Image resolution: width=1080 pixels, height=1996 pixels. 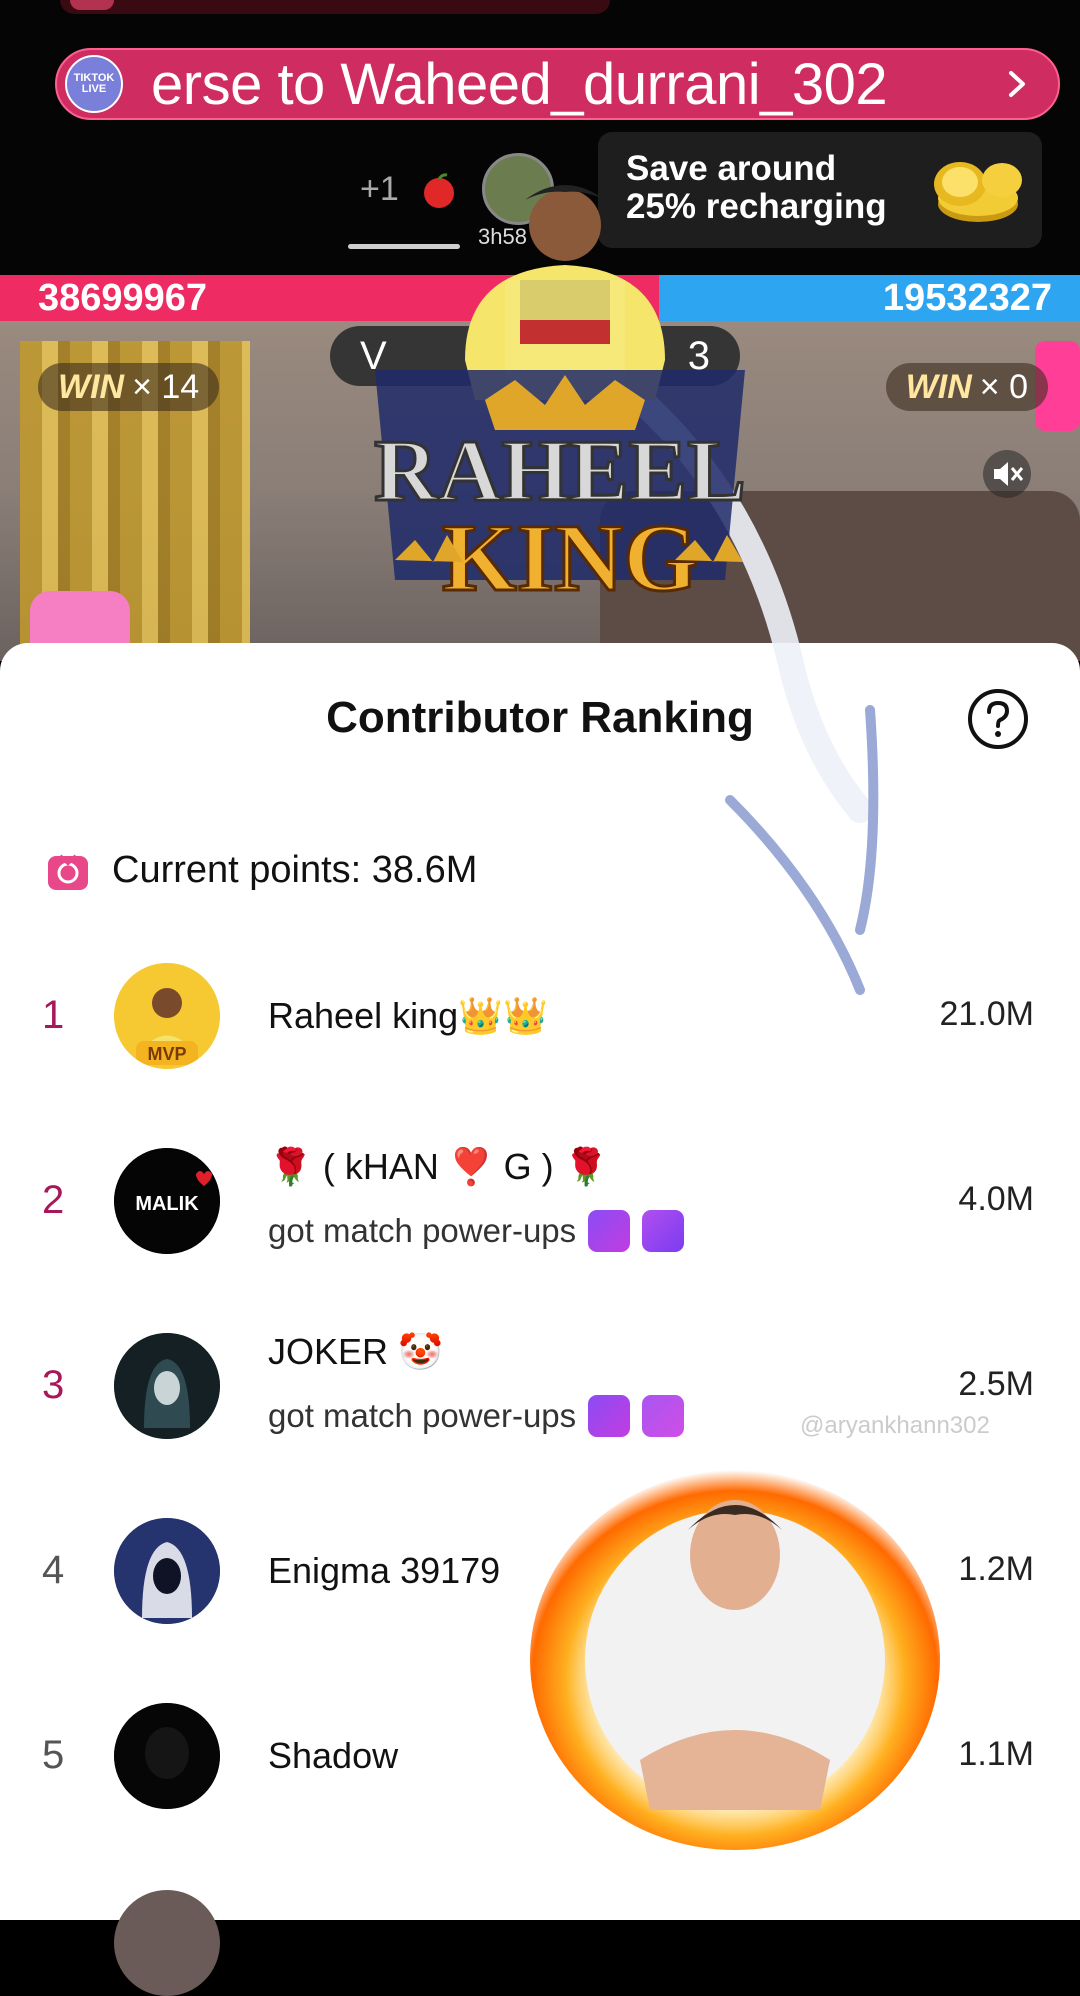 I want to click on sticker-line2: KING, so click(x=570, y=557).